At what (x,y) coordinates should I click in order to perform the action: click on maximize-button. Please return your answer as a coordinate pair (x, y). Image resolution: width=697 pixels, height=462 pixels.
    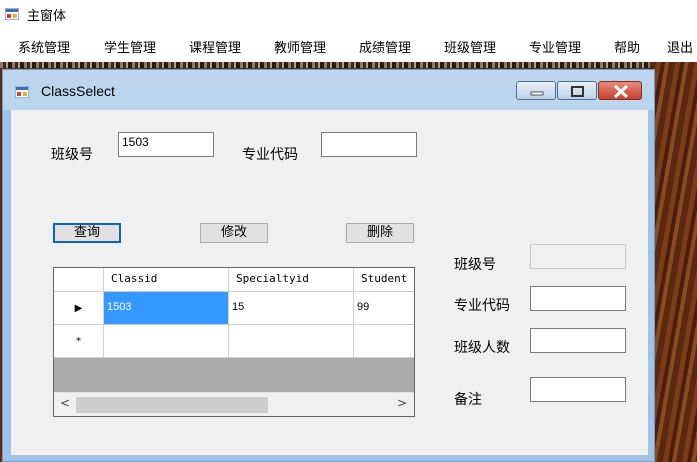
    Looking at the image, I should click on (577, 90).